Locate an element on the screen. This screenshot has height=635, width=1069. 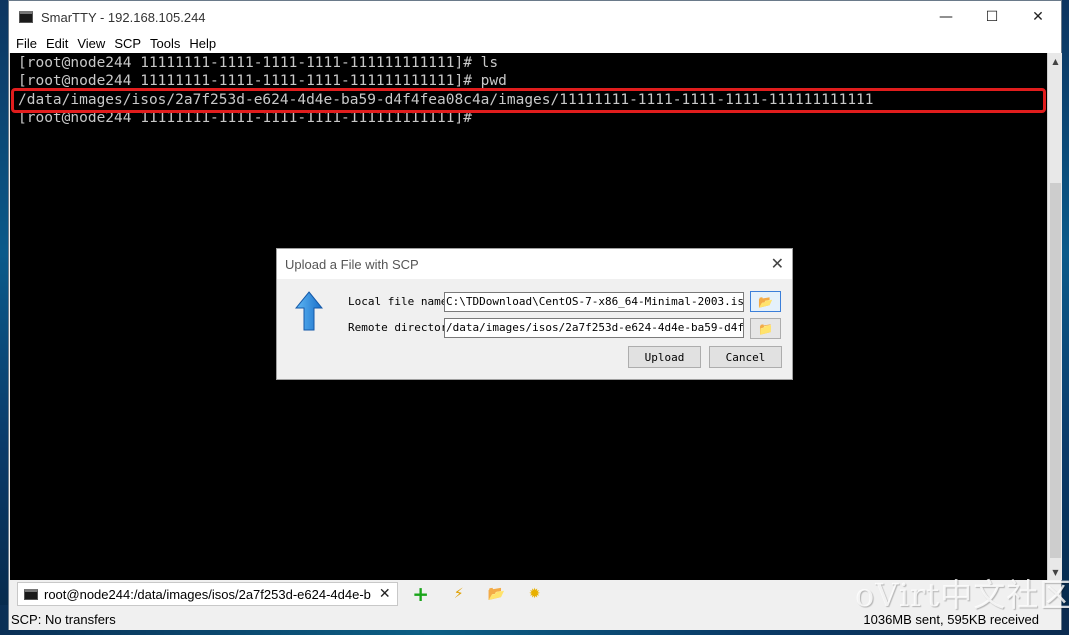
dialog-title: Upload a File with SCP is located at coordinates (352, 264).